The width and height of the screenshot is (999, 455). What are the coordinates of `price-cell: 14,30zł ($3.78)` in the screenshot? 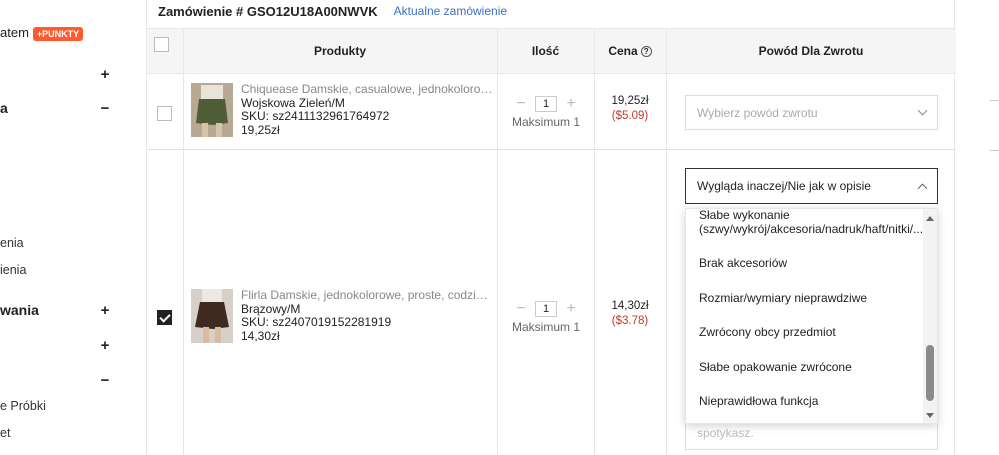 It's located at (630, 314).